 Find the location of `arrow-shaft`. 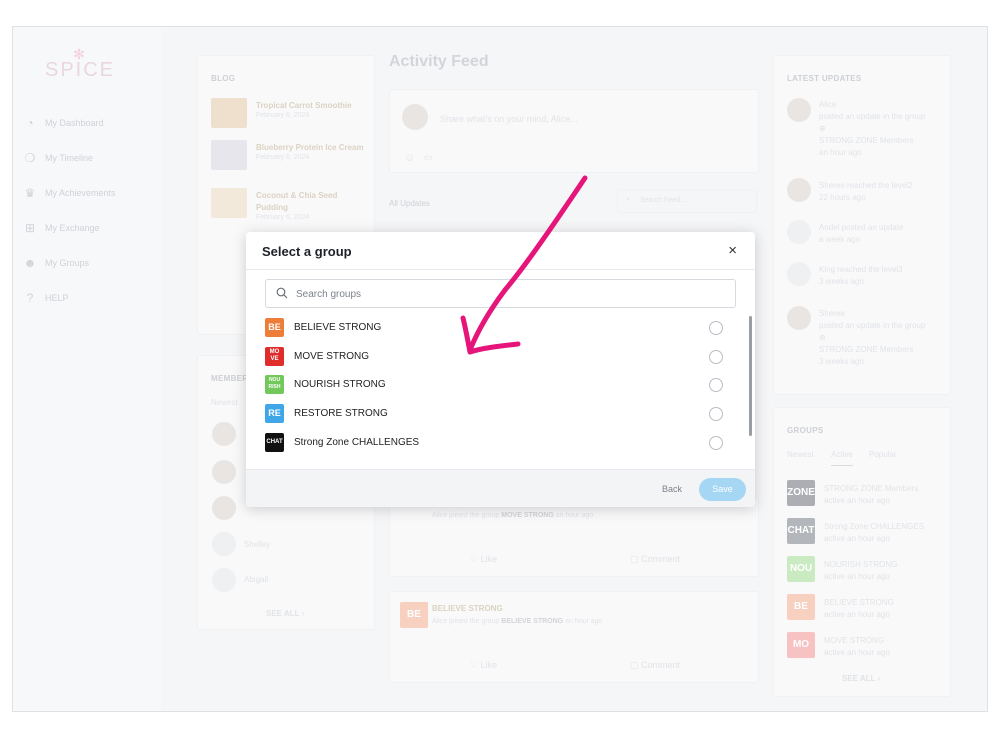

arrow-shaft is located at coordinates (527, 264).